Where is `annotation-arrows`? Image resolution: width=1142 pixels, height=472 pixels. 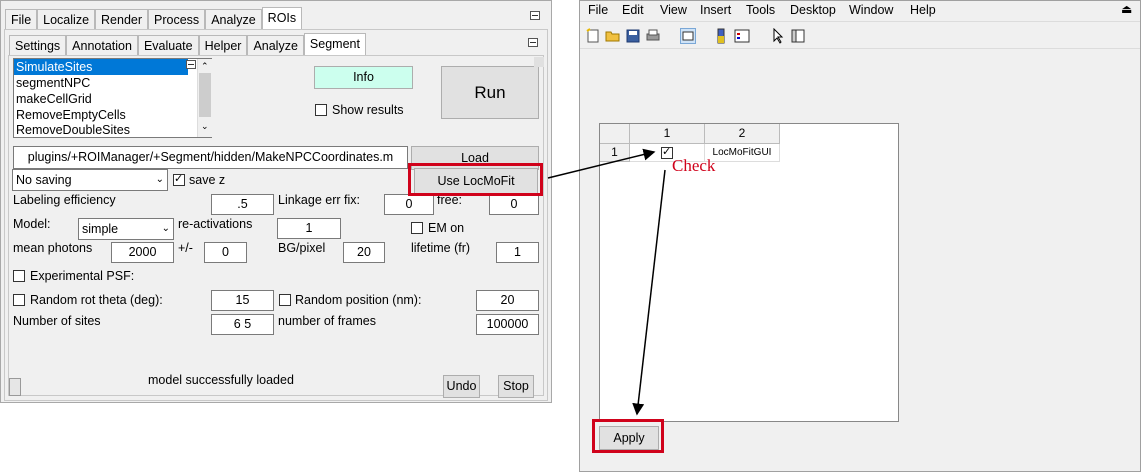
annotation-arrows is located at coordinates (606, 282).